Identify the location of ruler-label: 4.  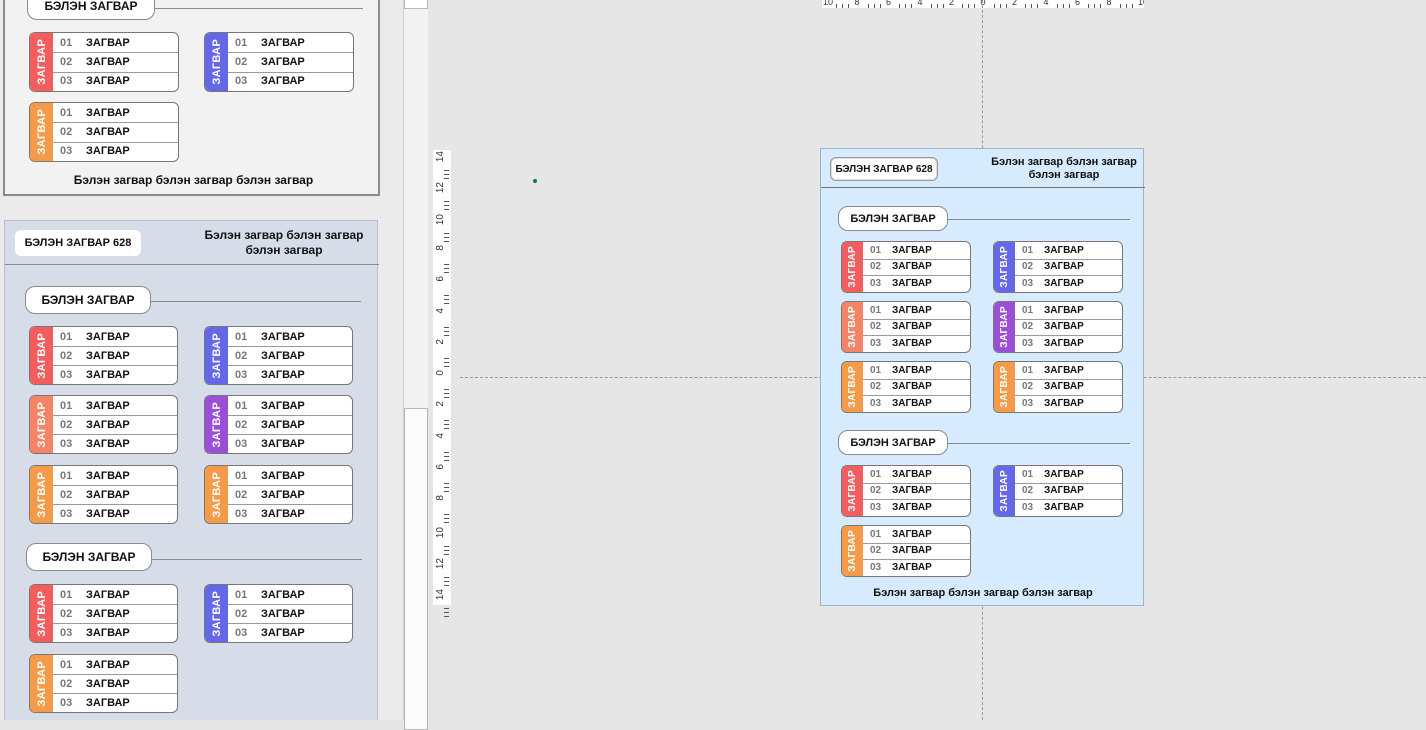
(1046, 3).